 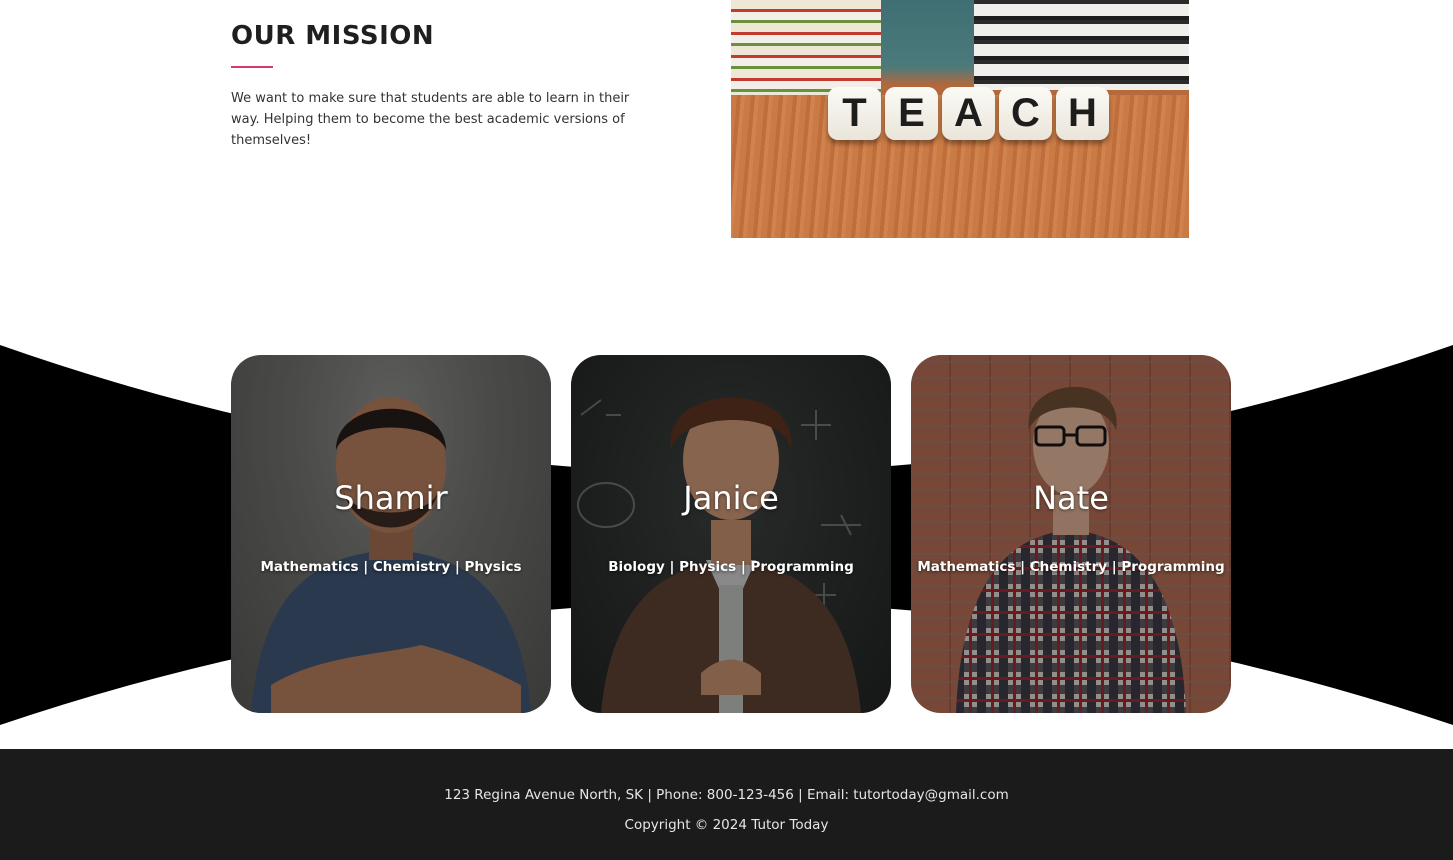 I want to click on tutor-name: Nate, so click(x=1071, y=498).